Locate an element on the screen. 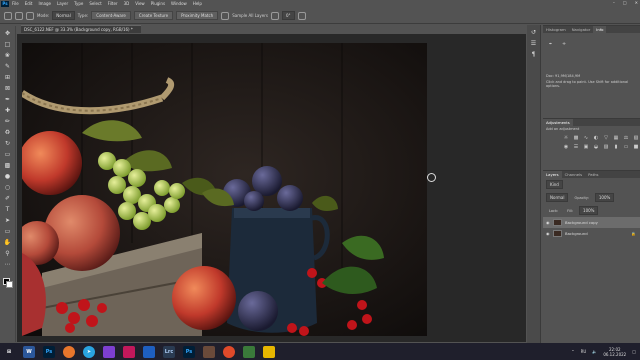  lasso-tool-icon: ❀ is located at coordinates (8, 55).